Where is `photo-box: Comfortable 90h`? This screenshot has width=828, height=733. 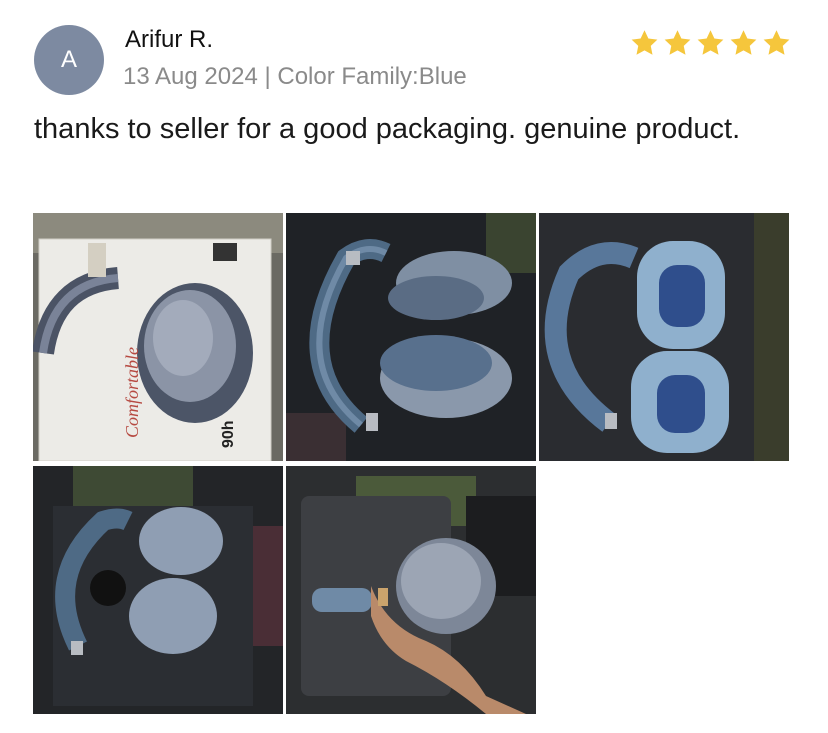 photo-box: Comfortable 90h is located at coordinates (158, 337).